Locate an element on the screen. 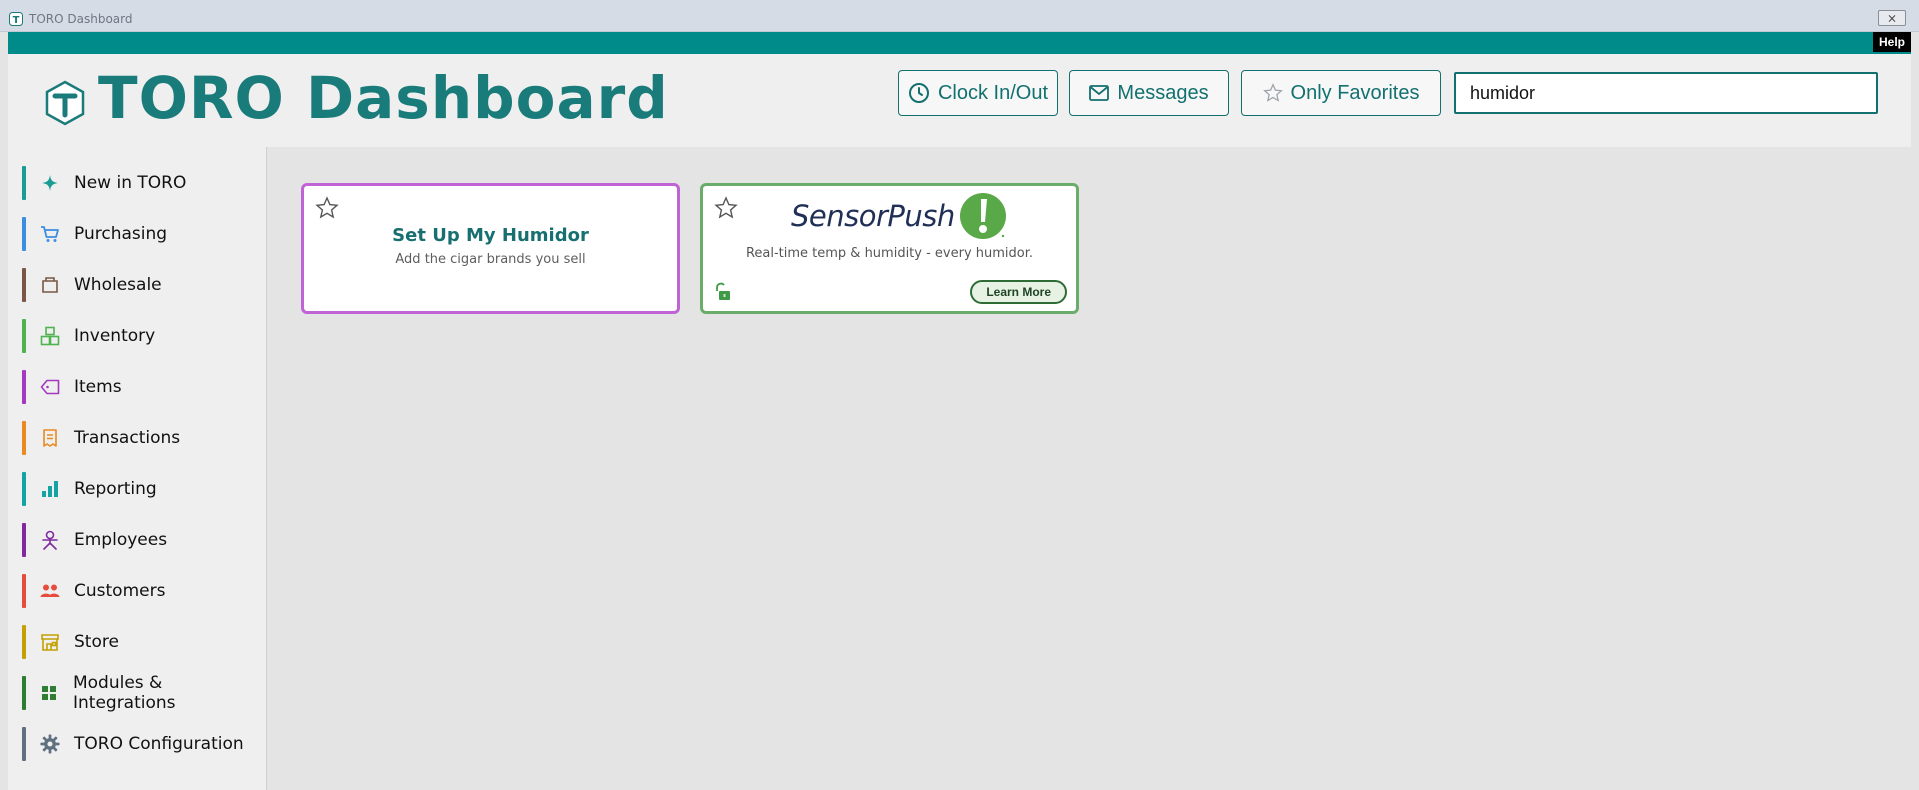  sidebar-item-employees: Employees is located at coordinates (142, 540).